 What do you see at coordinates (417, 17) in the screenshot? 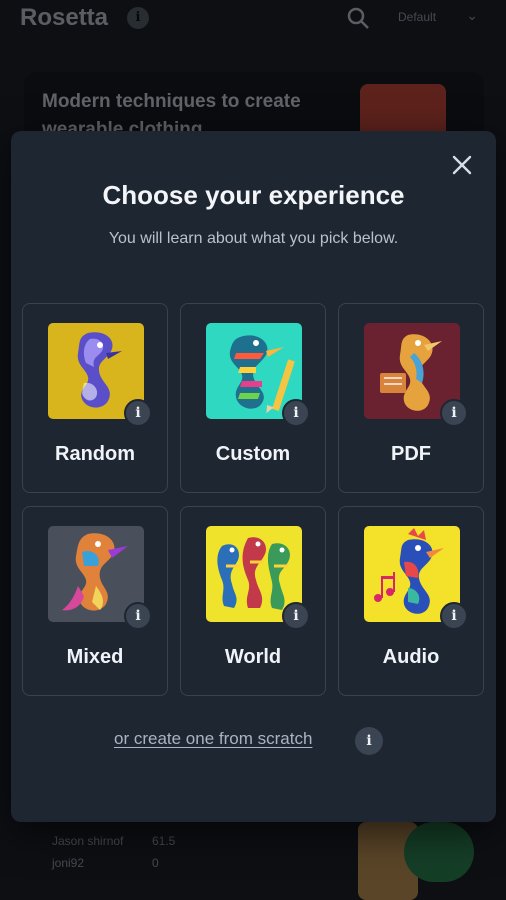
I see `mode-select-value: Default` at bounding box center [417, 17].